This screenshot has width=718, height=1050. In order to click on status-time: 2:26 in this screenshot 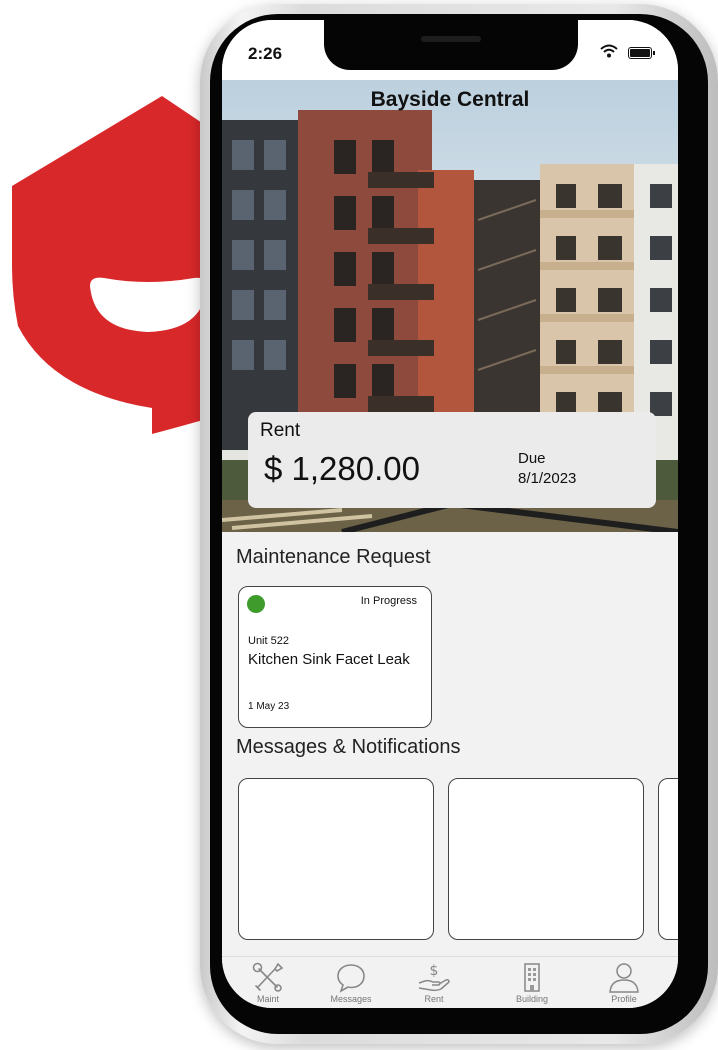, I will do `click(265, 53)`.